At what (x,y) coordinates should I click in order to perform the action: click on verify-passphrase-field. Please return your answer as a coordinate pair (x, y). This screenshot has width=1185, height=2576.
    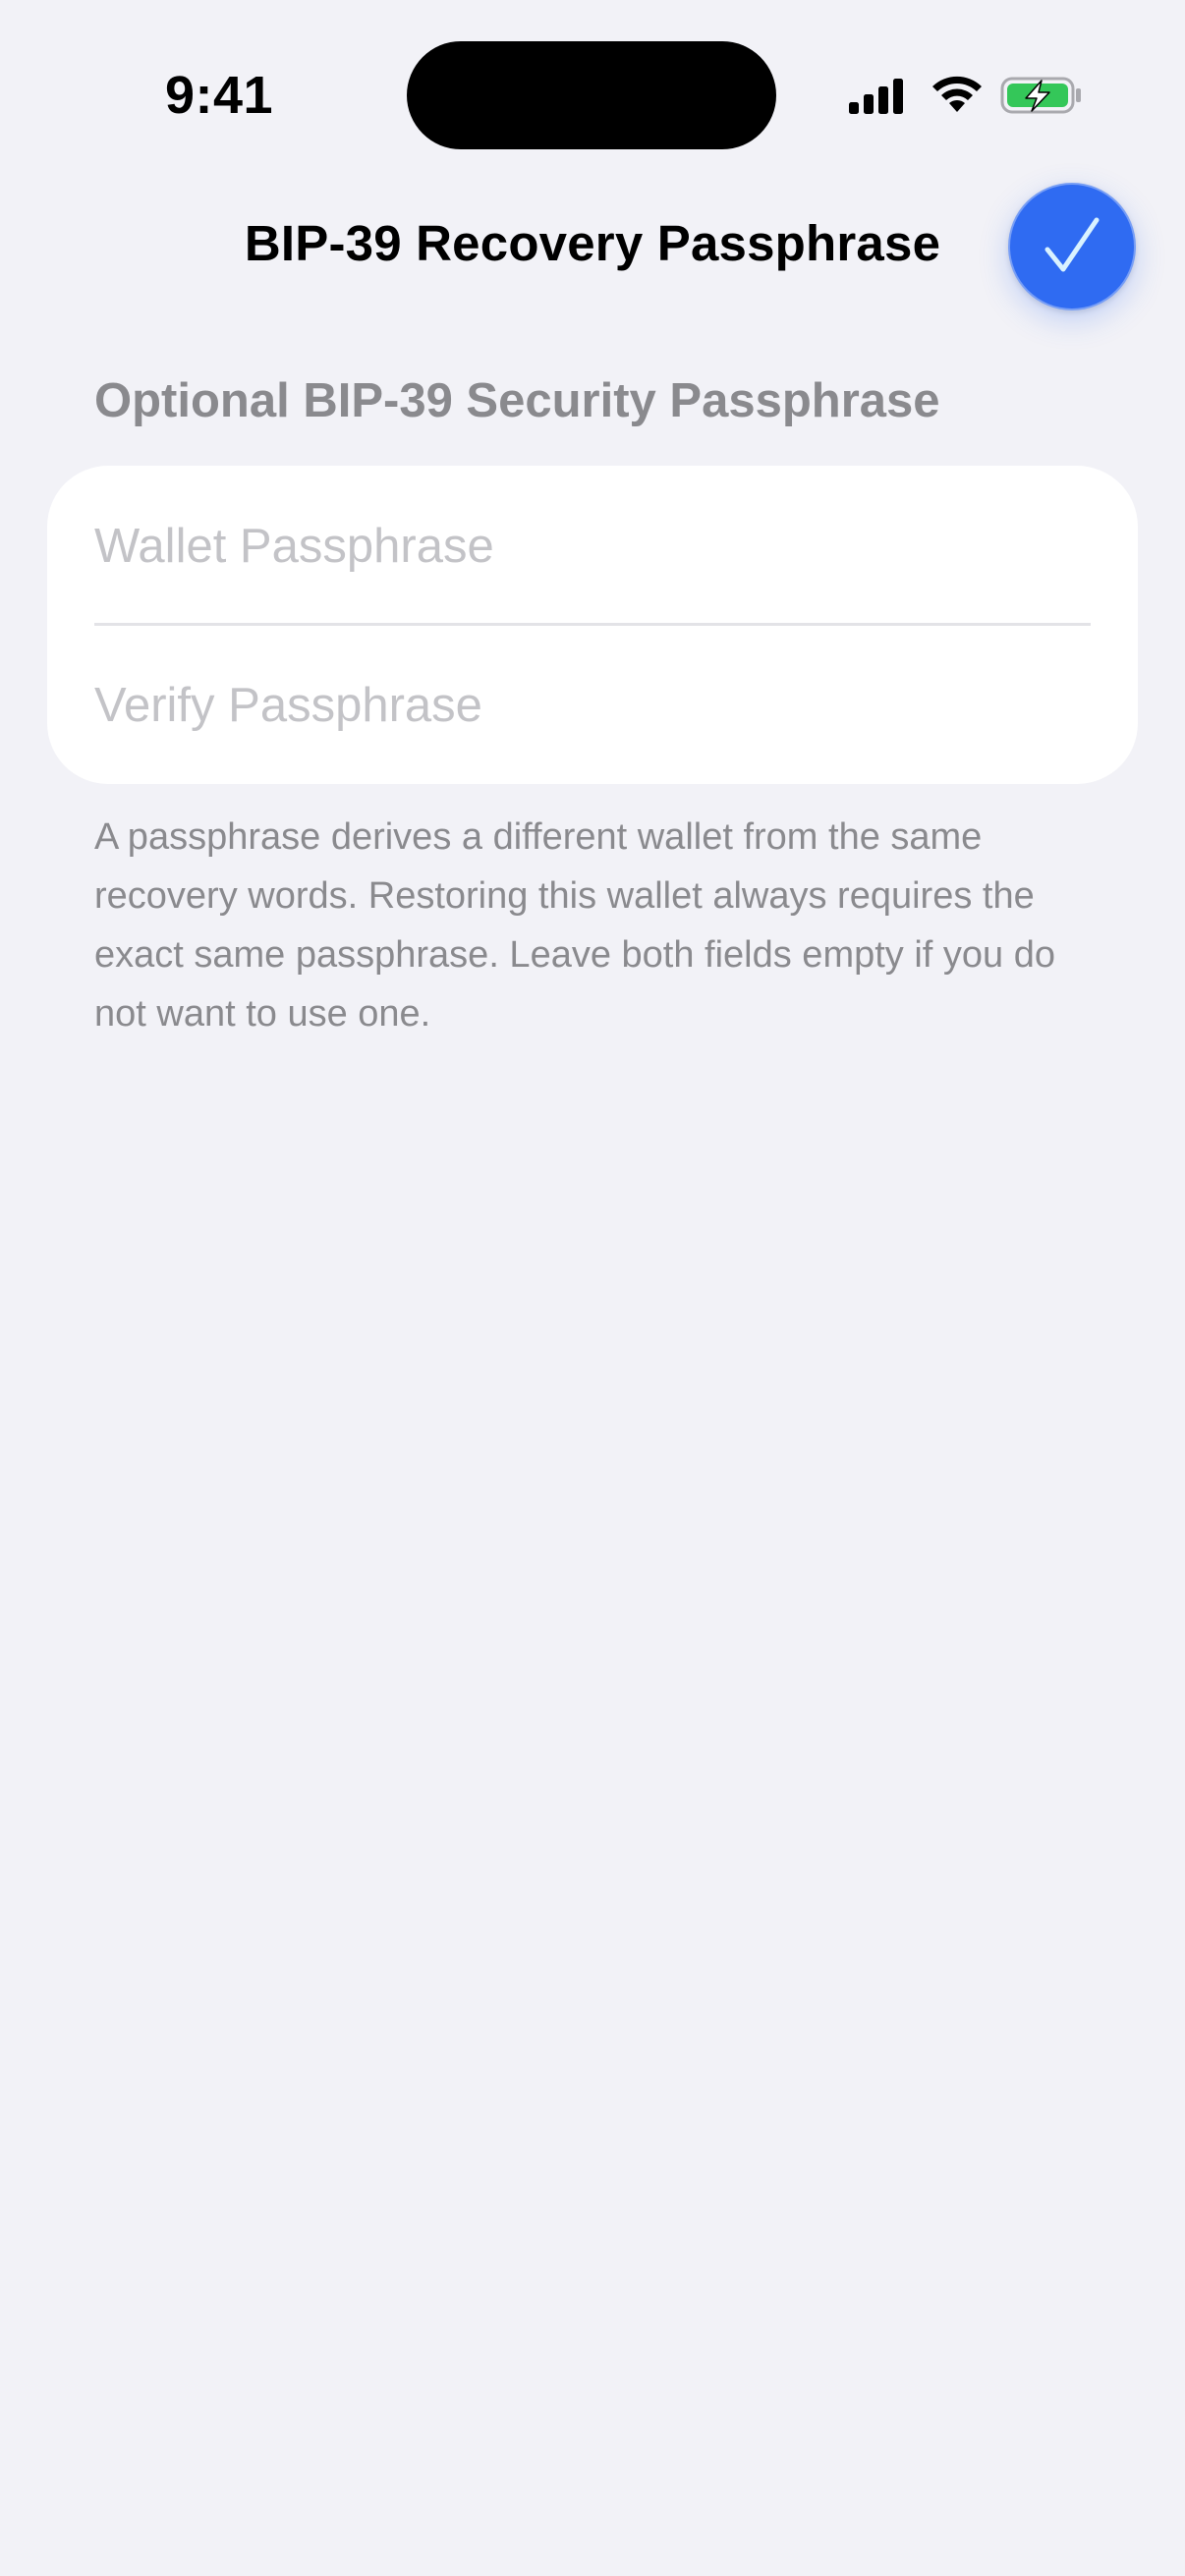
    Looking at the image, I should click on (592, 705).